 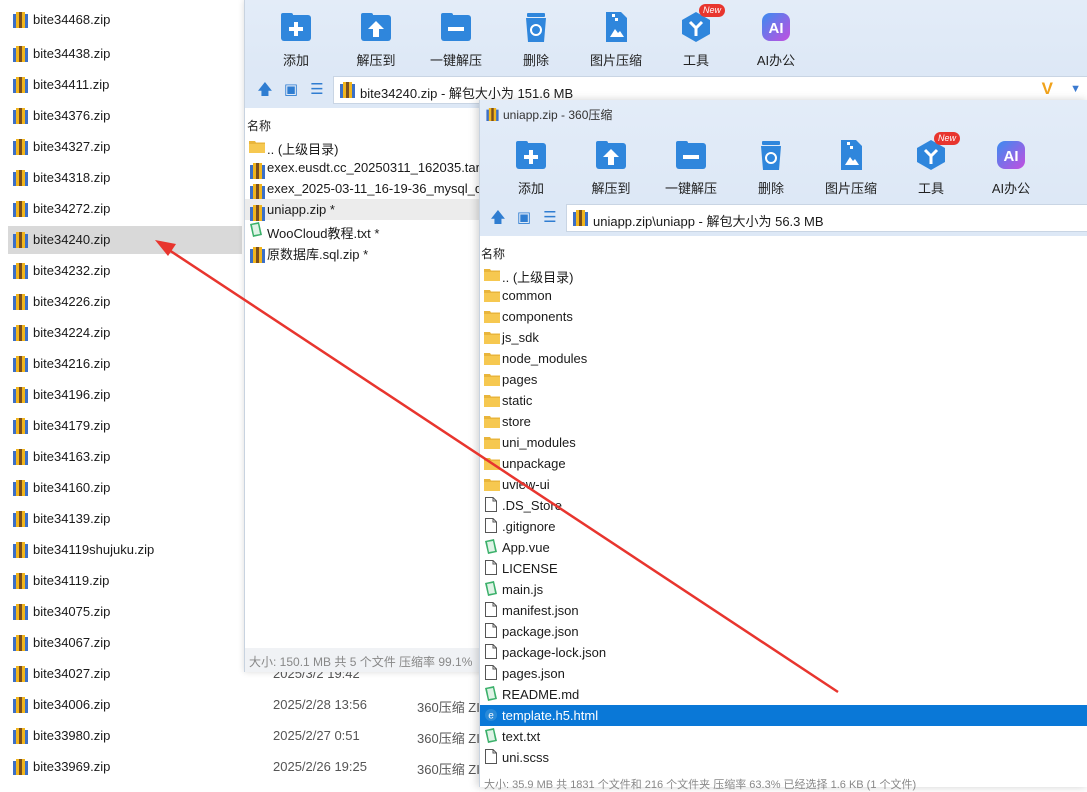 What do you see at coordinates (776, 27) in the screenshot?
I see `ai-office-icon: AI` at bounding box center [776, 27].